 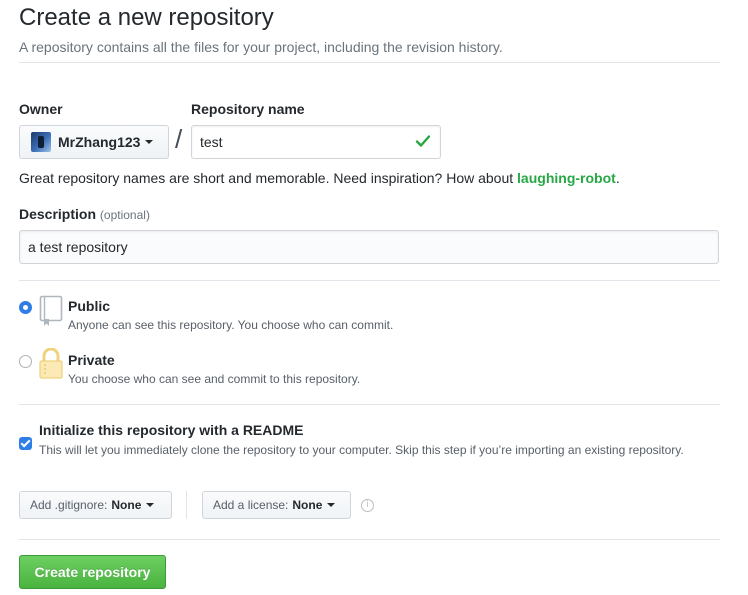 What do you see at coordinates (25, 443) in the screenshot?
I see `readme-checkbox` at bounding box center [25, 443].